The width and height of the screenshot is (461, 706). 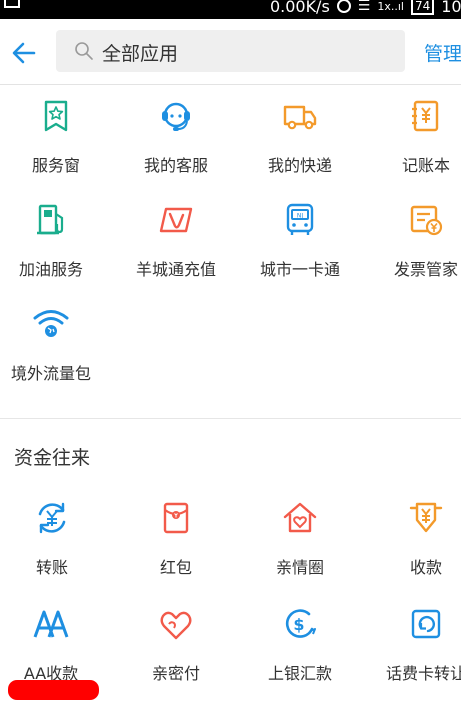 What do you see at coordinates (300, 137) in the screenshot?
I see `app-item-express: 我的快递` at bounding box center [300, 137].